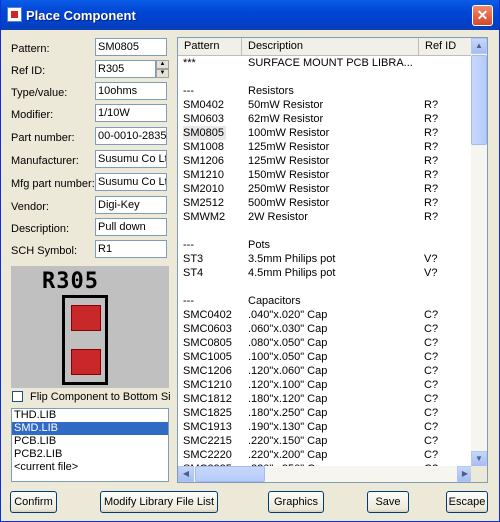  What do you see at coordinates (159, 502) in the screenshot?
I see `modify-library-button: Modify Library File List` at bounding box center [159, 502].